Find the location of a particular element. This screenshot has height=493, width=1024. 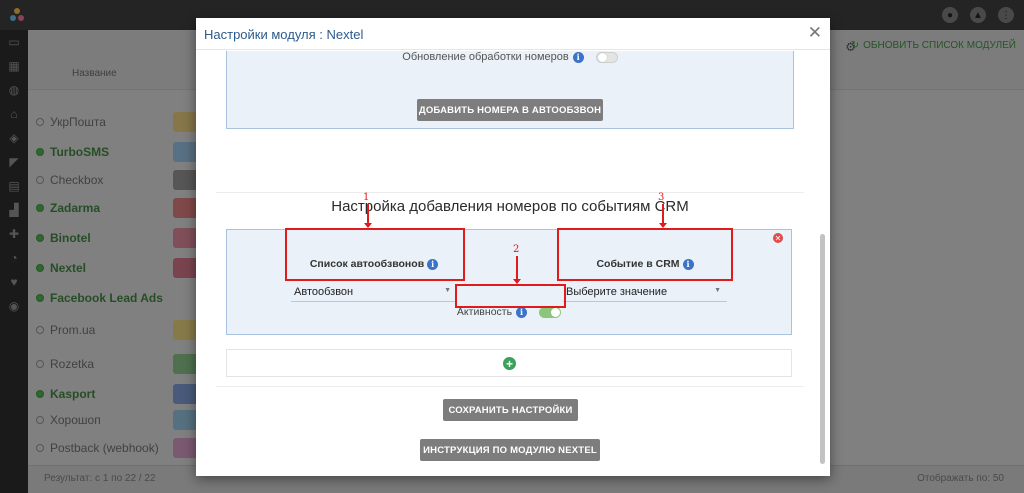

modal-header: Настройки модуля : Nextel ✕ is located at coordinates (513, 34).